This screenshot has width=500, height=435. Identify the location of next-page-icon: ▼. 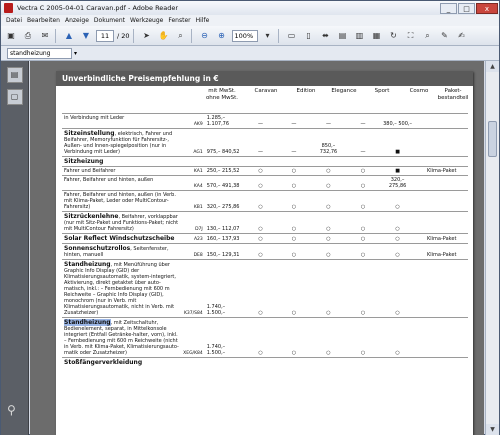
(86, 36).